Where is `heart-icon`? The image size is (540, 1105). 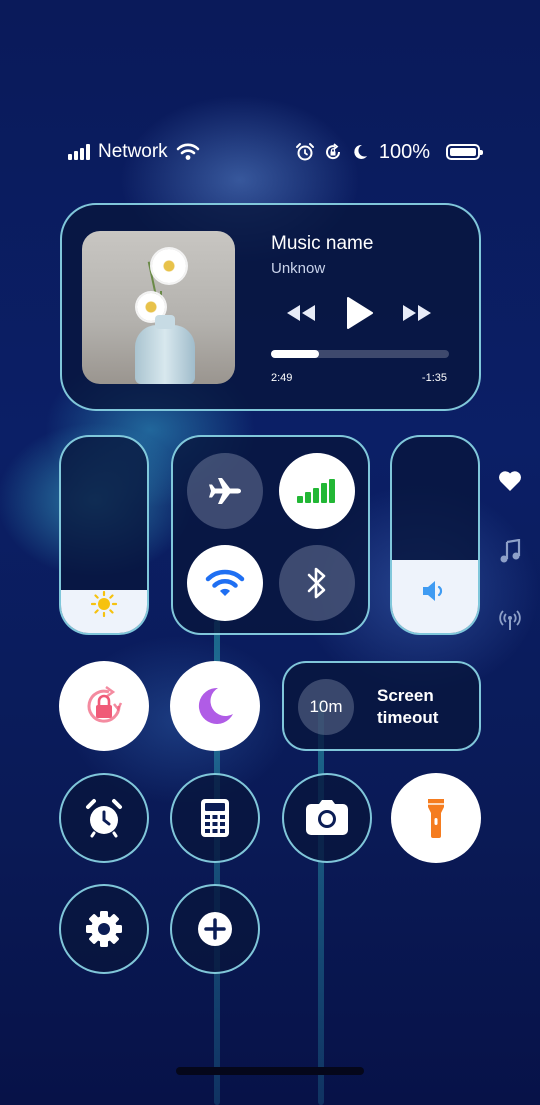
heart-icon is located at coordinates (510, 481).